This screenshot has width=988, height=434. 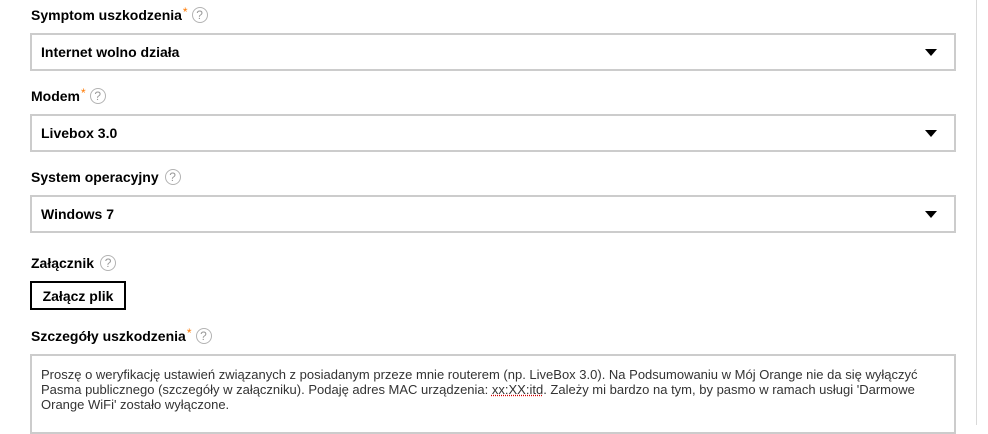 I want to click on os-select-value: Windows 7, so click(x=77, y=214).